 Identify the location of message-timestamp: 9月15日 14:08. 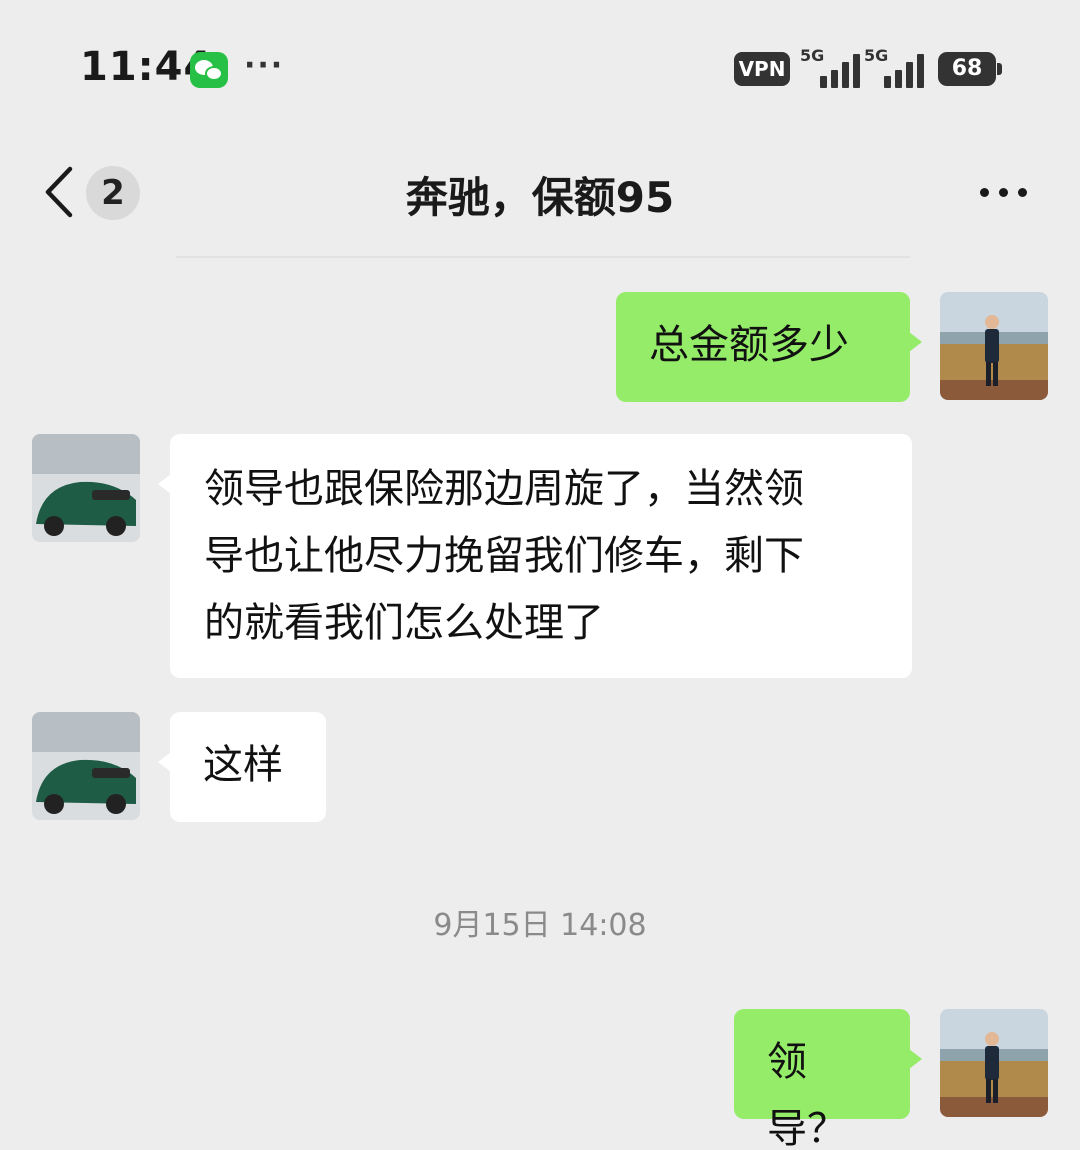
(540, 925).